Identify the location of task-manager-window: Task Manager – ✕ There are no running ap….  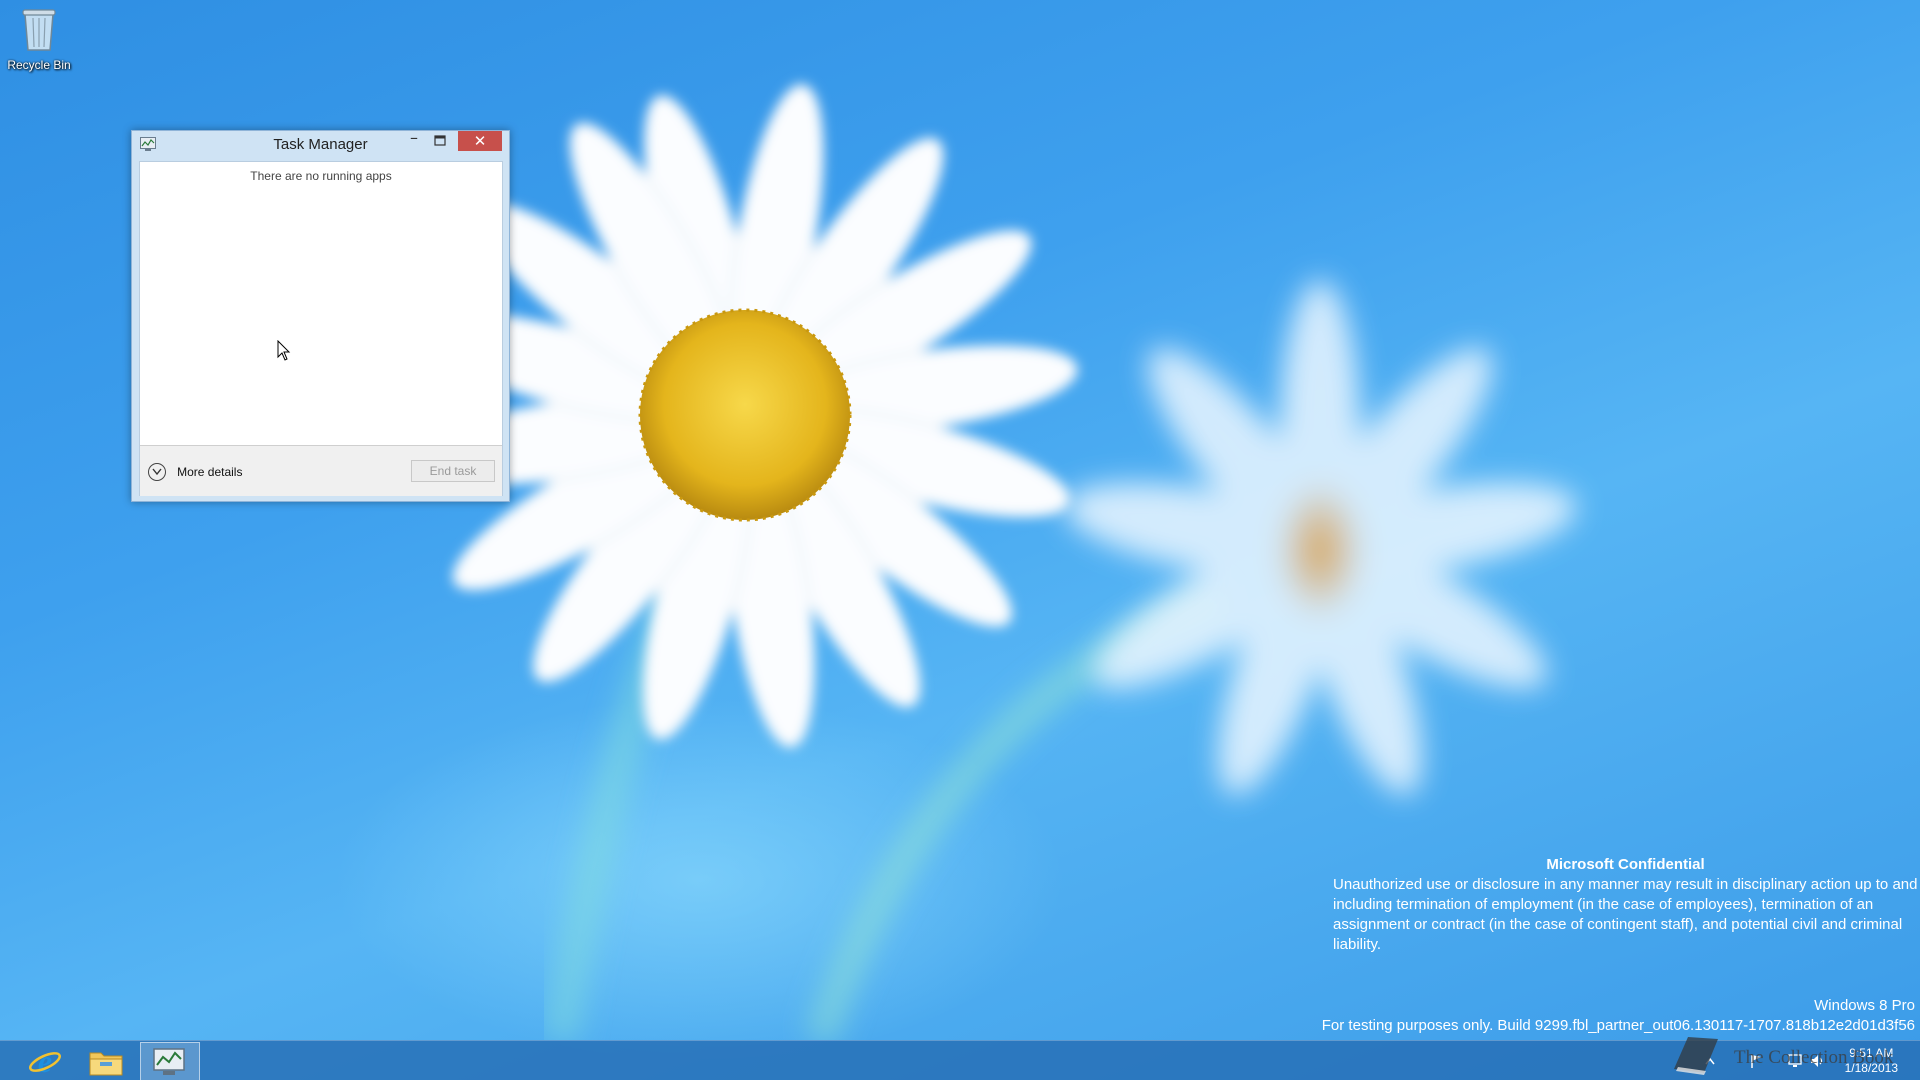
(320, 316).